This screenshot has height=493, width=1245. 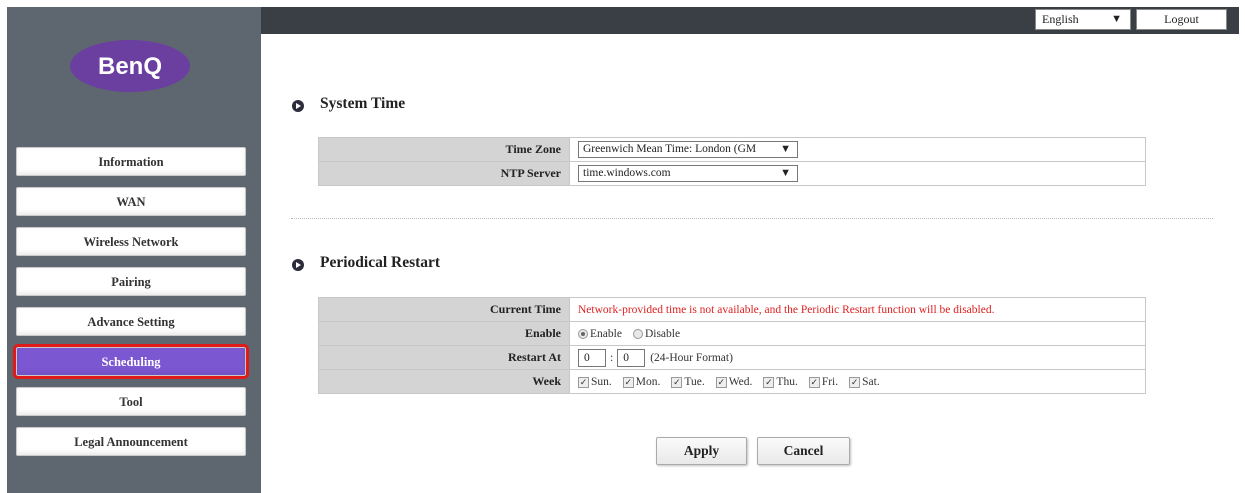 What do you see at coordinates (691, 357) in the screenshot?
I see `format-note: (24-Hour Format)` at bounding box center [691, 357].